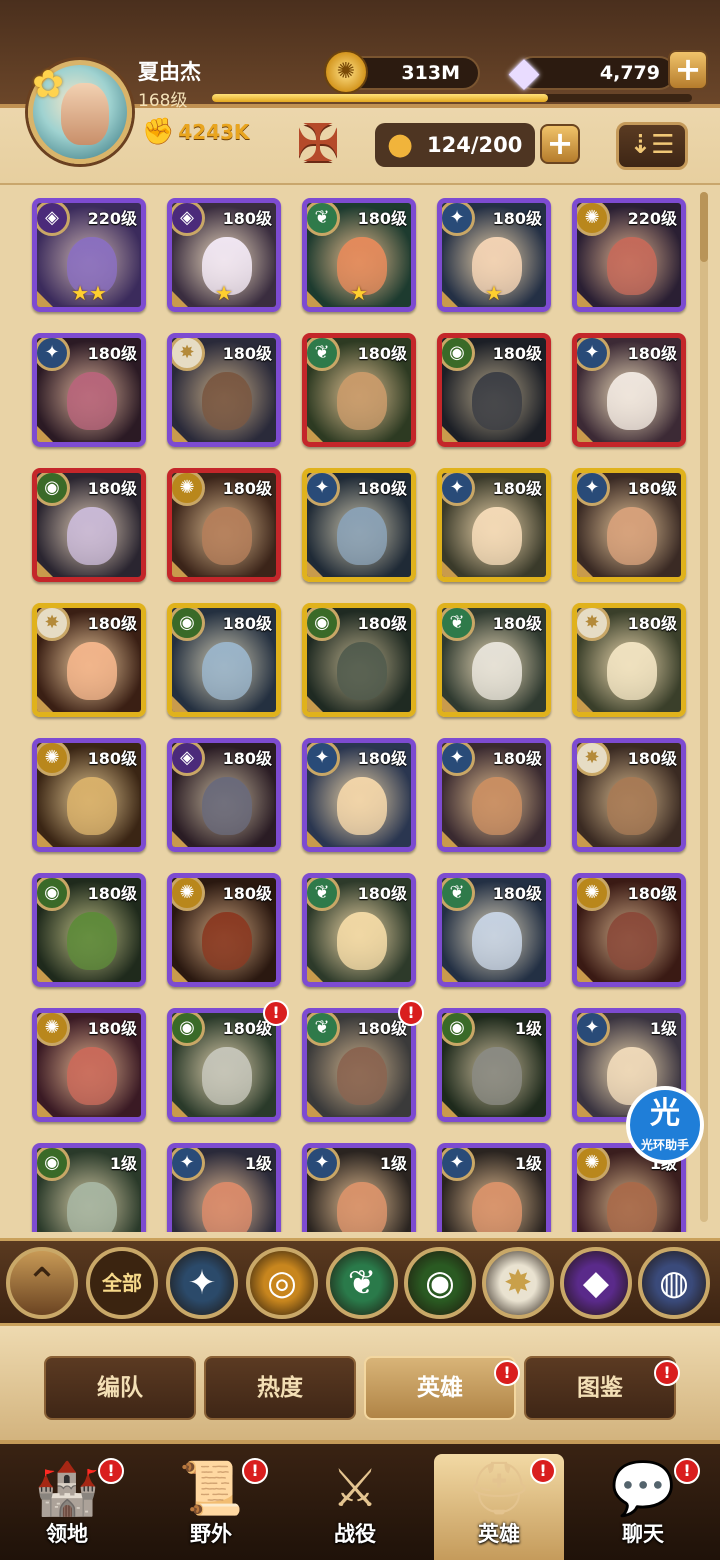 This screenshot has height=1560, width=720. Describe the element at coordinates (89, 255) in the screenshot. I see `hero-card: ◈ 220级 ★★` at that location.